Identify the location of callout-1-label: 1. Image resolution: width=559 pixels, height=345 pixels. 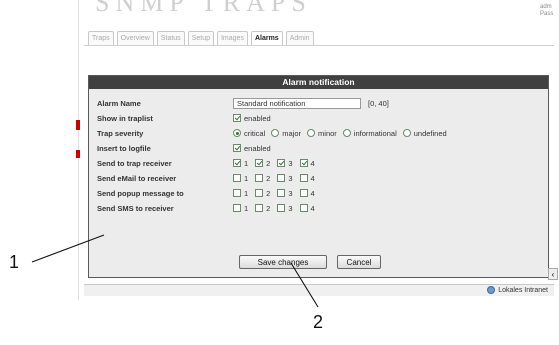
(14, 262).